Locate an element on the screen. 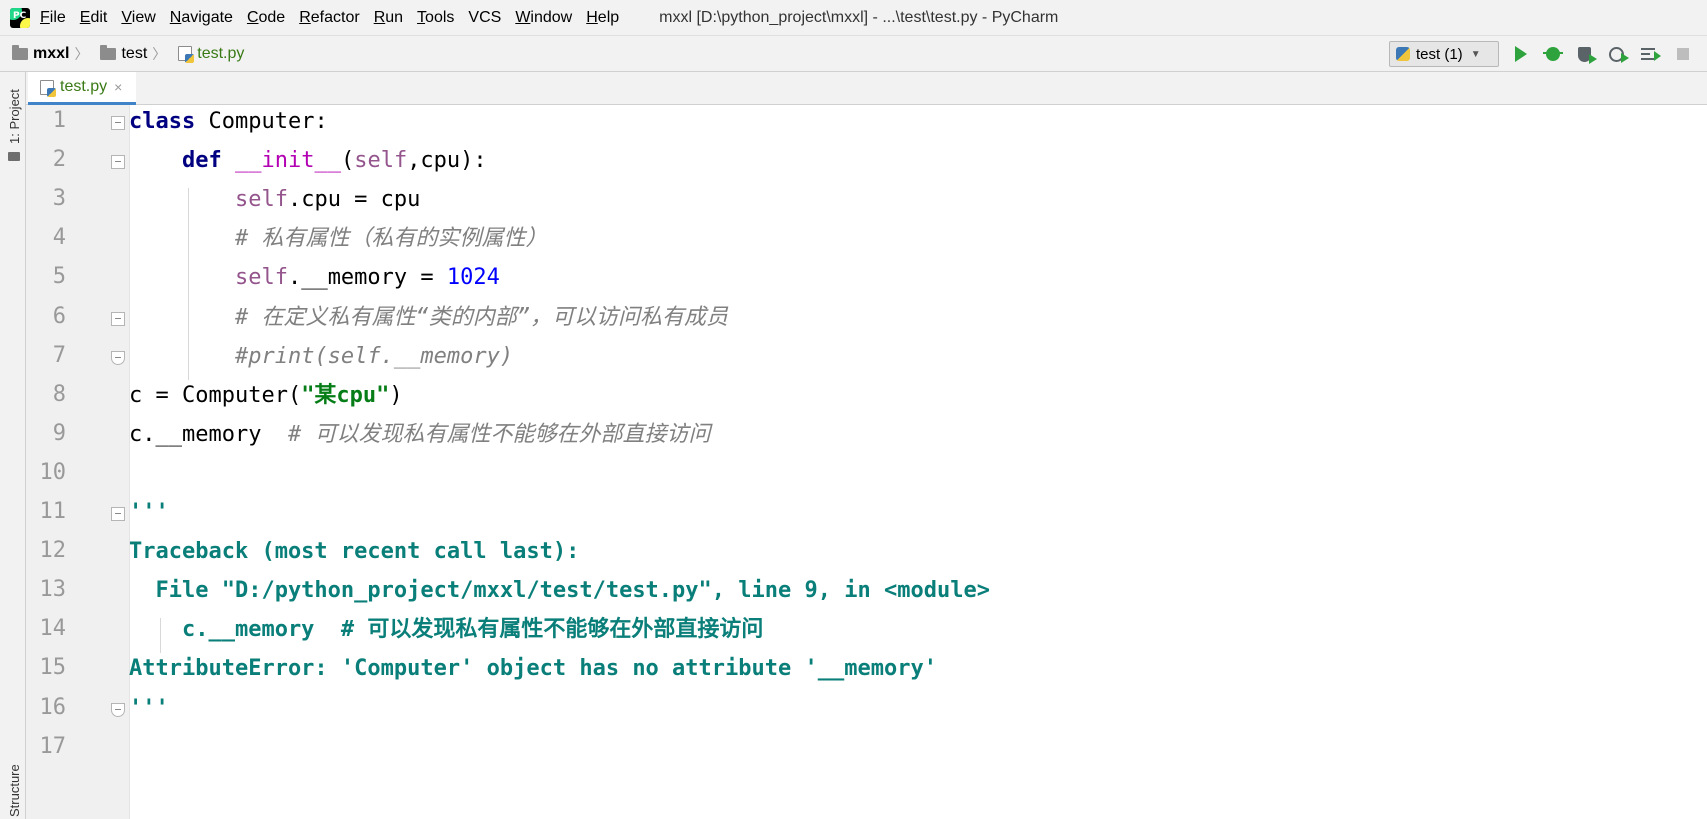  code-token: def is located at coordinates (201, 161).